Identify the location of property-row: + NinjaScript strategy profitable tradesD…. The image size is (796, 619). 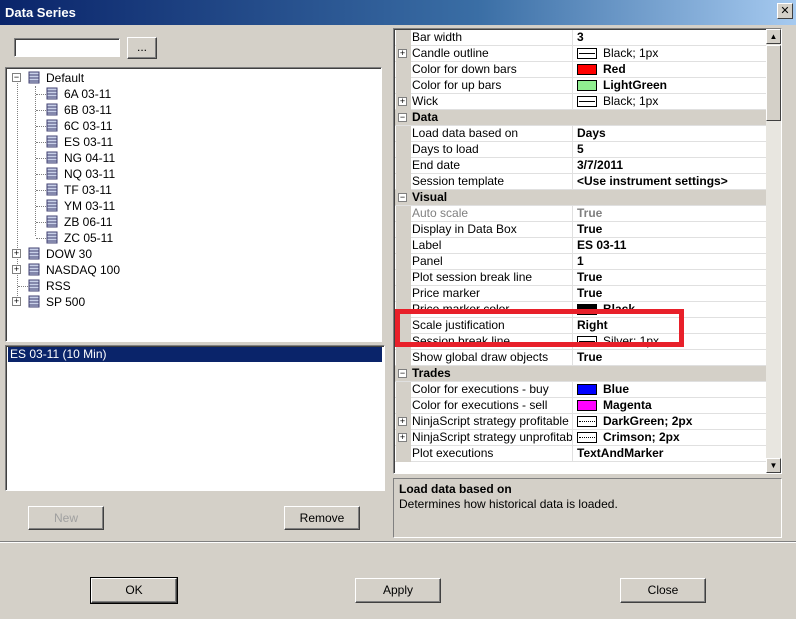
(581, 422).